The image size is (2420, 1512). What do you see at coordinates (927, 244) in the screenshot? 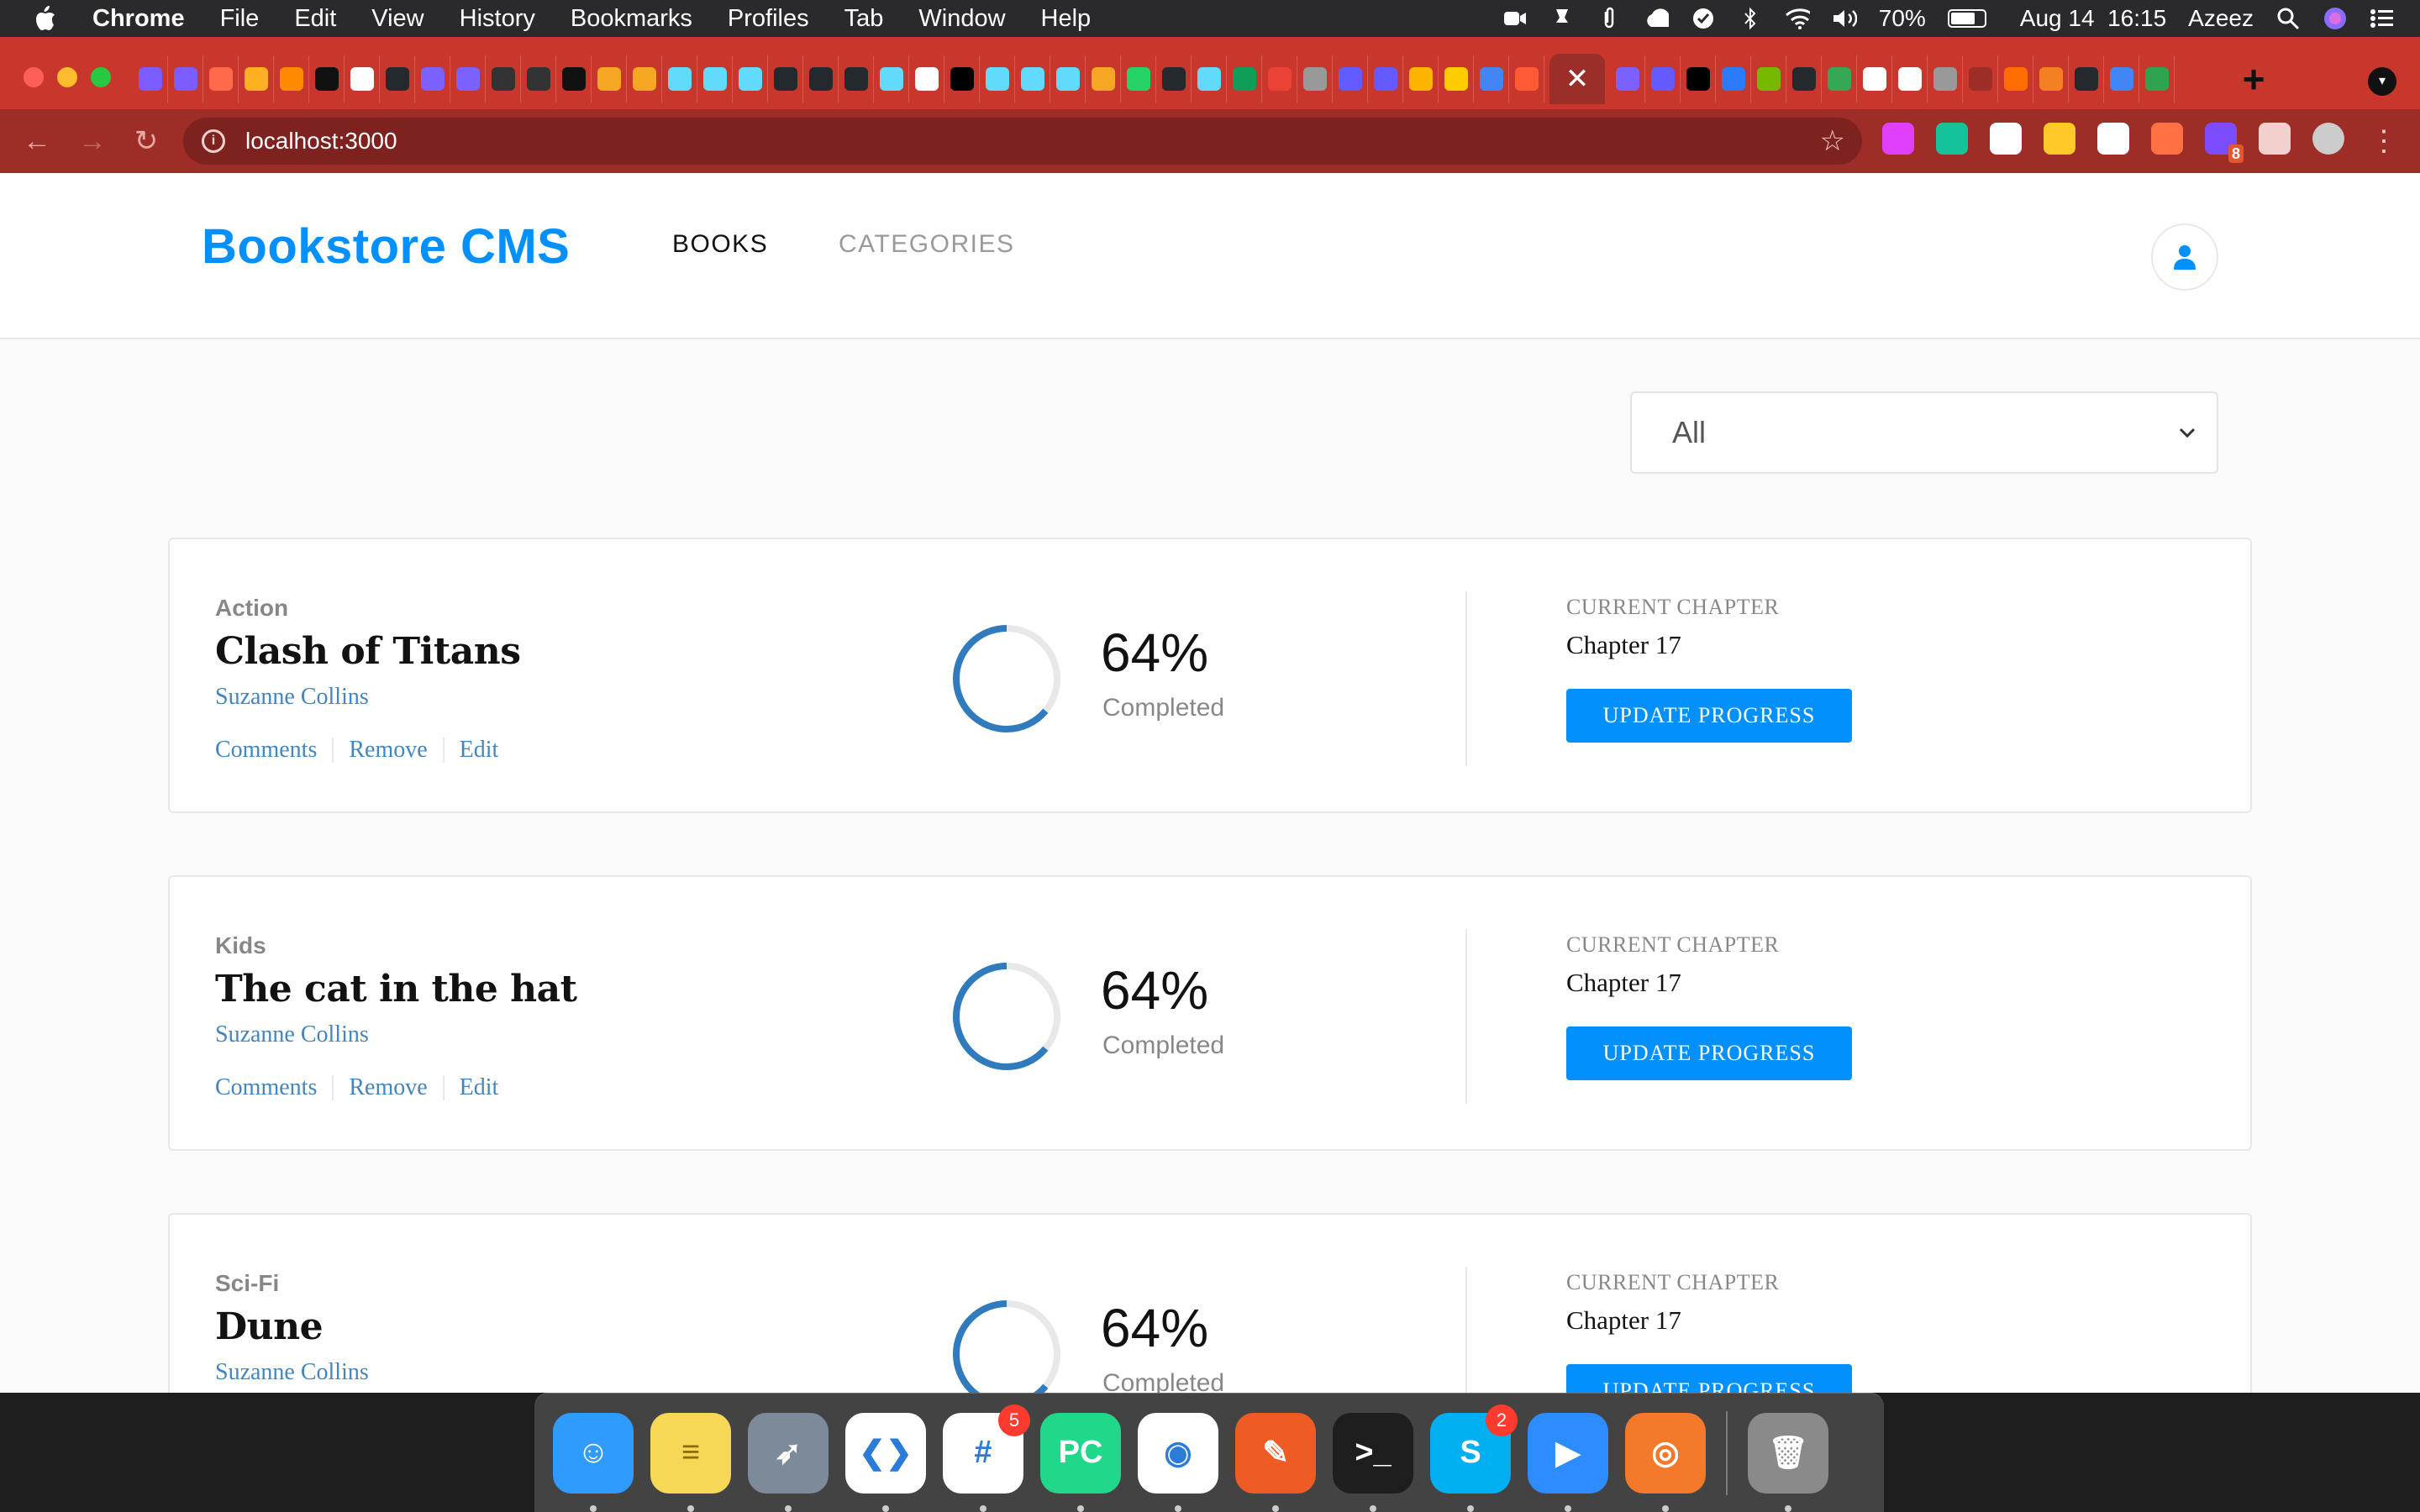
I see `nav-categories-link: CATEGORIES` at bounding box center [927, 244].